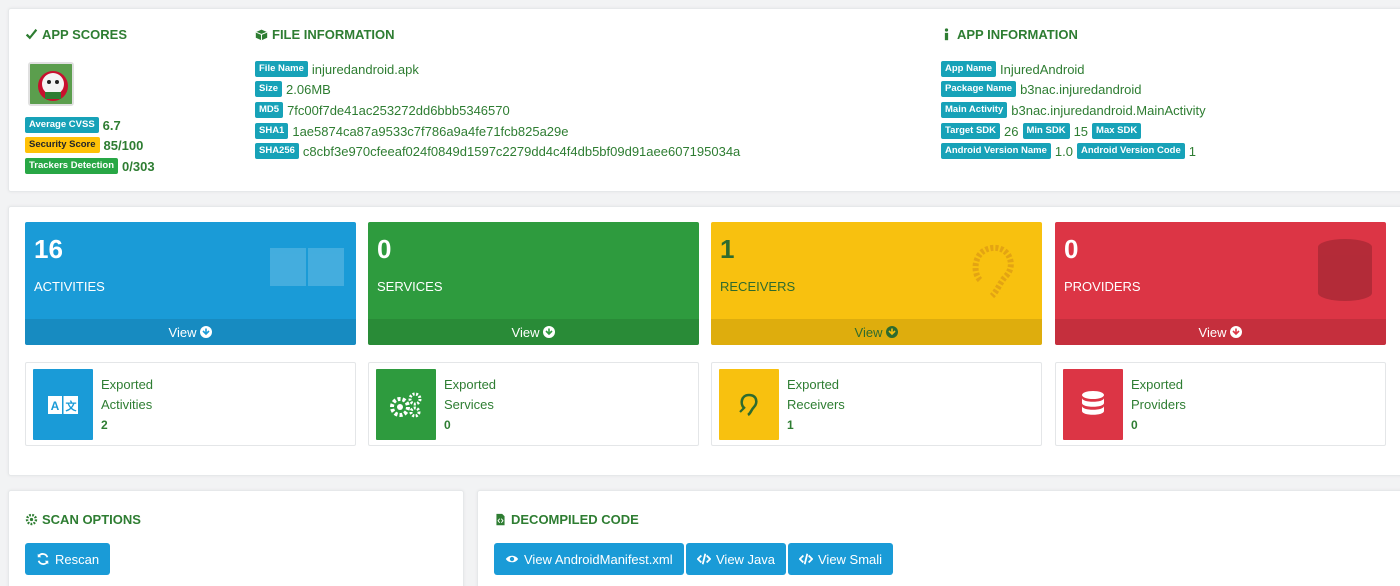 Image resolution: width=1400 pixels, height=586 pixels. Describe the element at coordinates (269, 110) in the screenshot. I see `md5-badge: MD5` at that location.